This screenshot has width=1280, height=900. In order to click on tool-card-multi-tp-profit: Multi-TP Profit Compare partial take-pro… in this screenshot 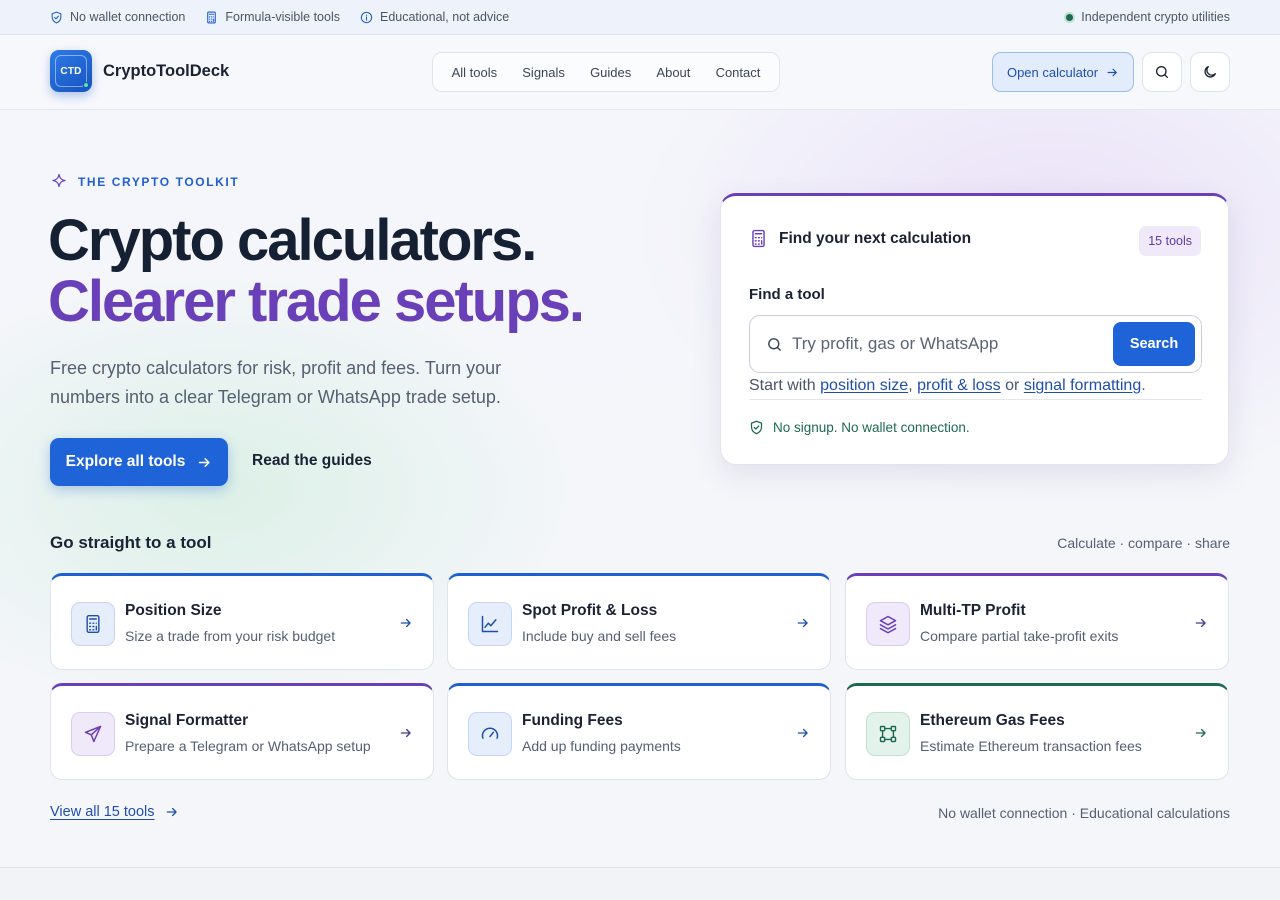, I will do `click(1037, 621)`.